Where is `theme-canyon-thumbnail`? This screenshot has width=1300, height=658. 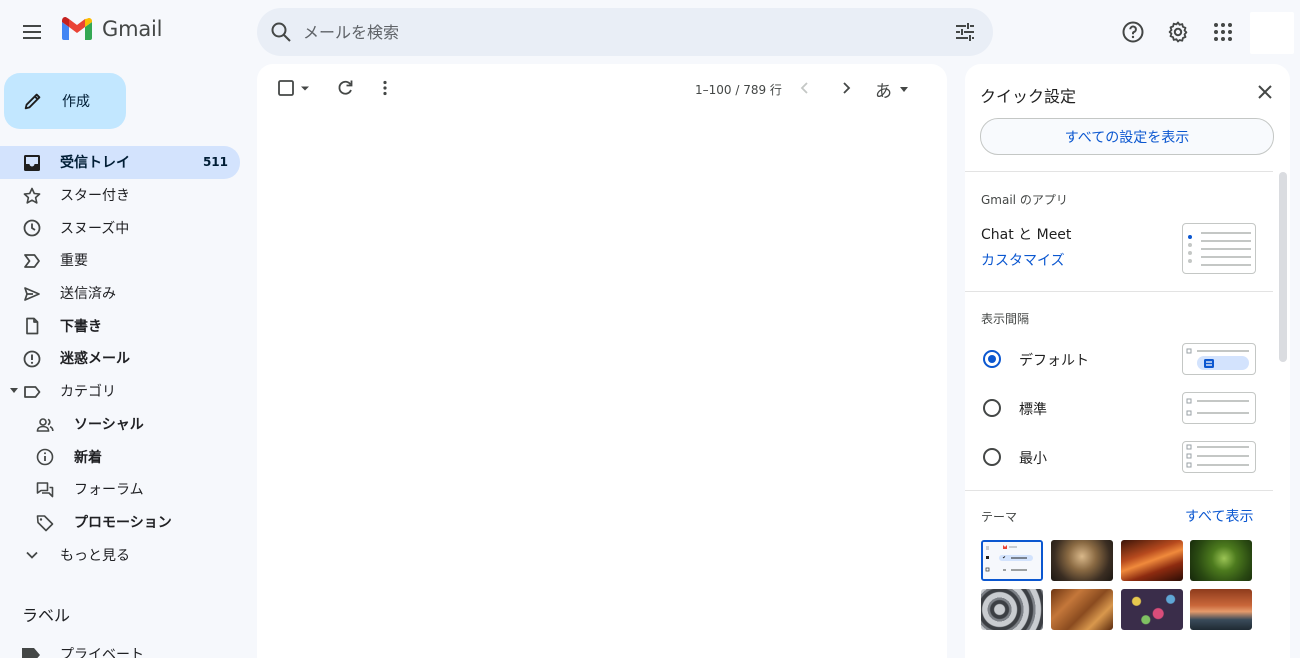
theme-canyon-thumbnail is located at coordinates (1152, 560).